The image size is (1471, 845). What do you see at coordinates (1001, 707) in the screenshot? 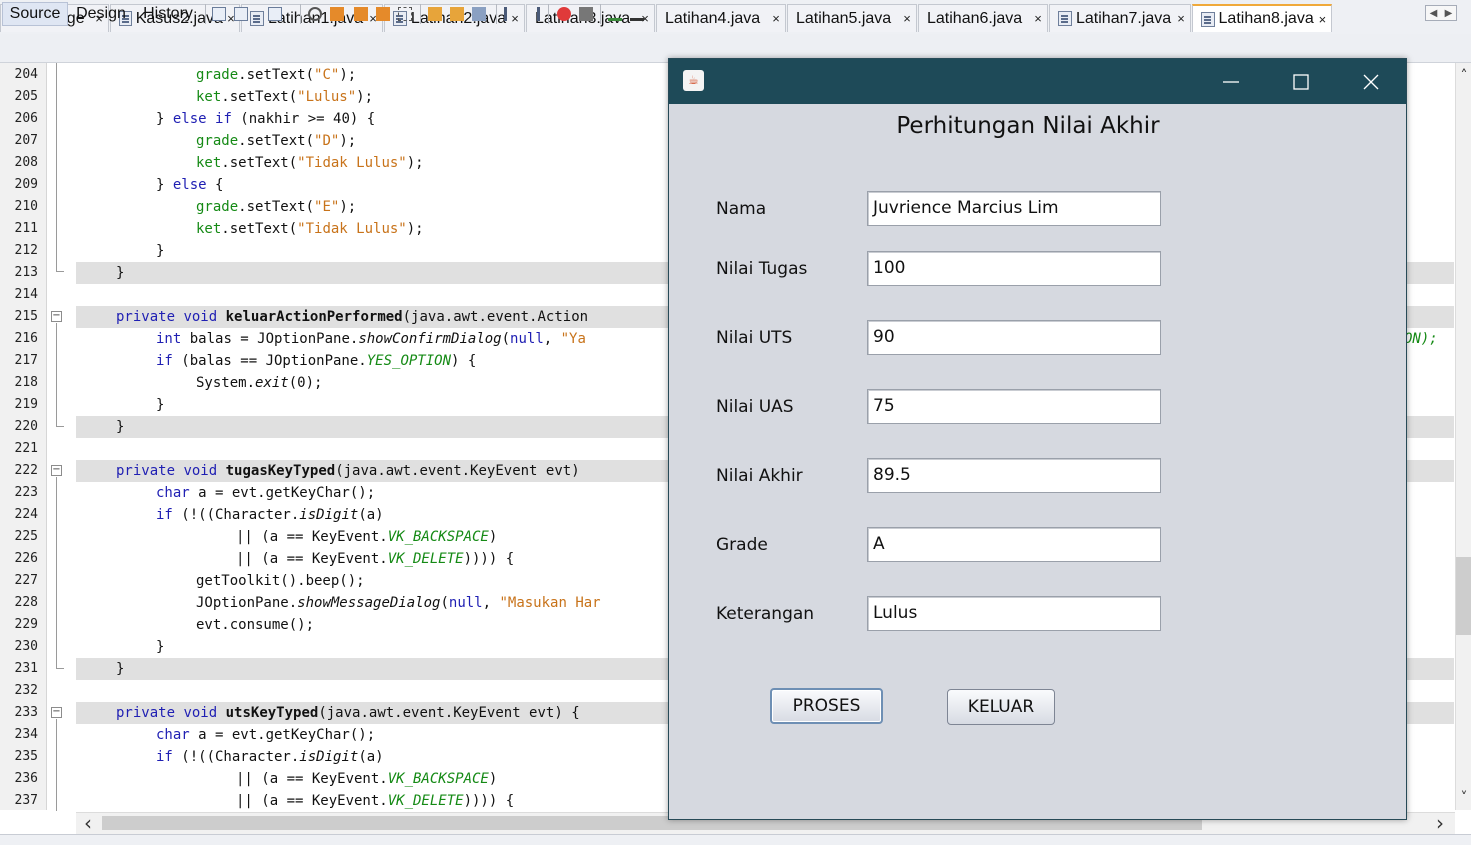
I see `keluar-button: KELUAR` at bounding box center [1001, 707].